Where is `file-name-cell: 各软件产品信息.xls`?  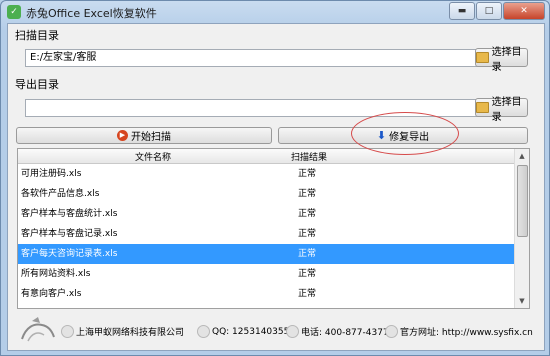 file-name-cell: 各软件产品信息.xls is located at coordinates (60, 194).